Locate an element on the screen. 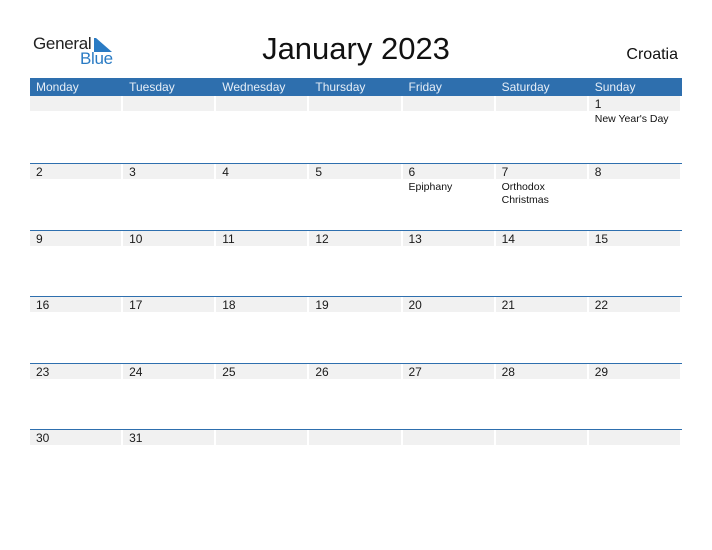  day-cell: 24 is located at coordinates (169, 396).